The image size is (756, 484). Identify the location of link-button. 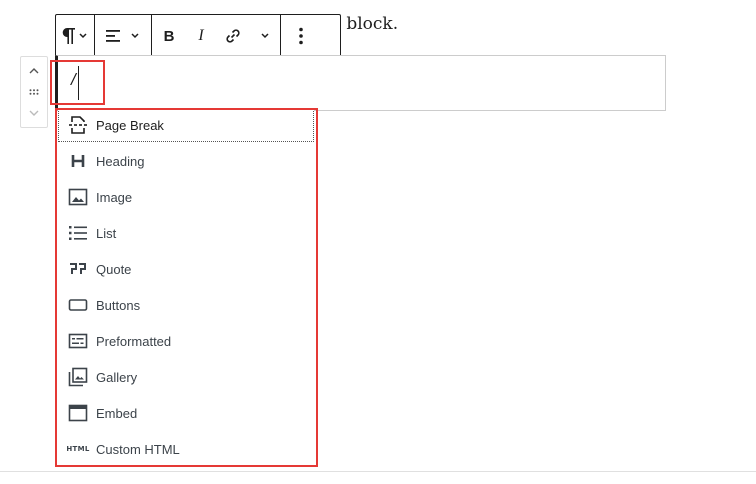
(233, 36).